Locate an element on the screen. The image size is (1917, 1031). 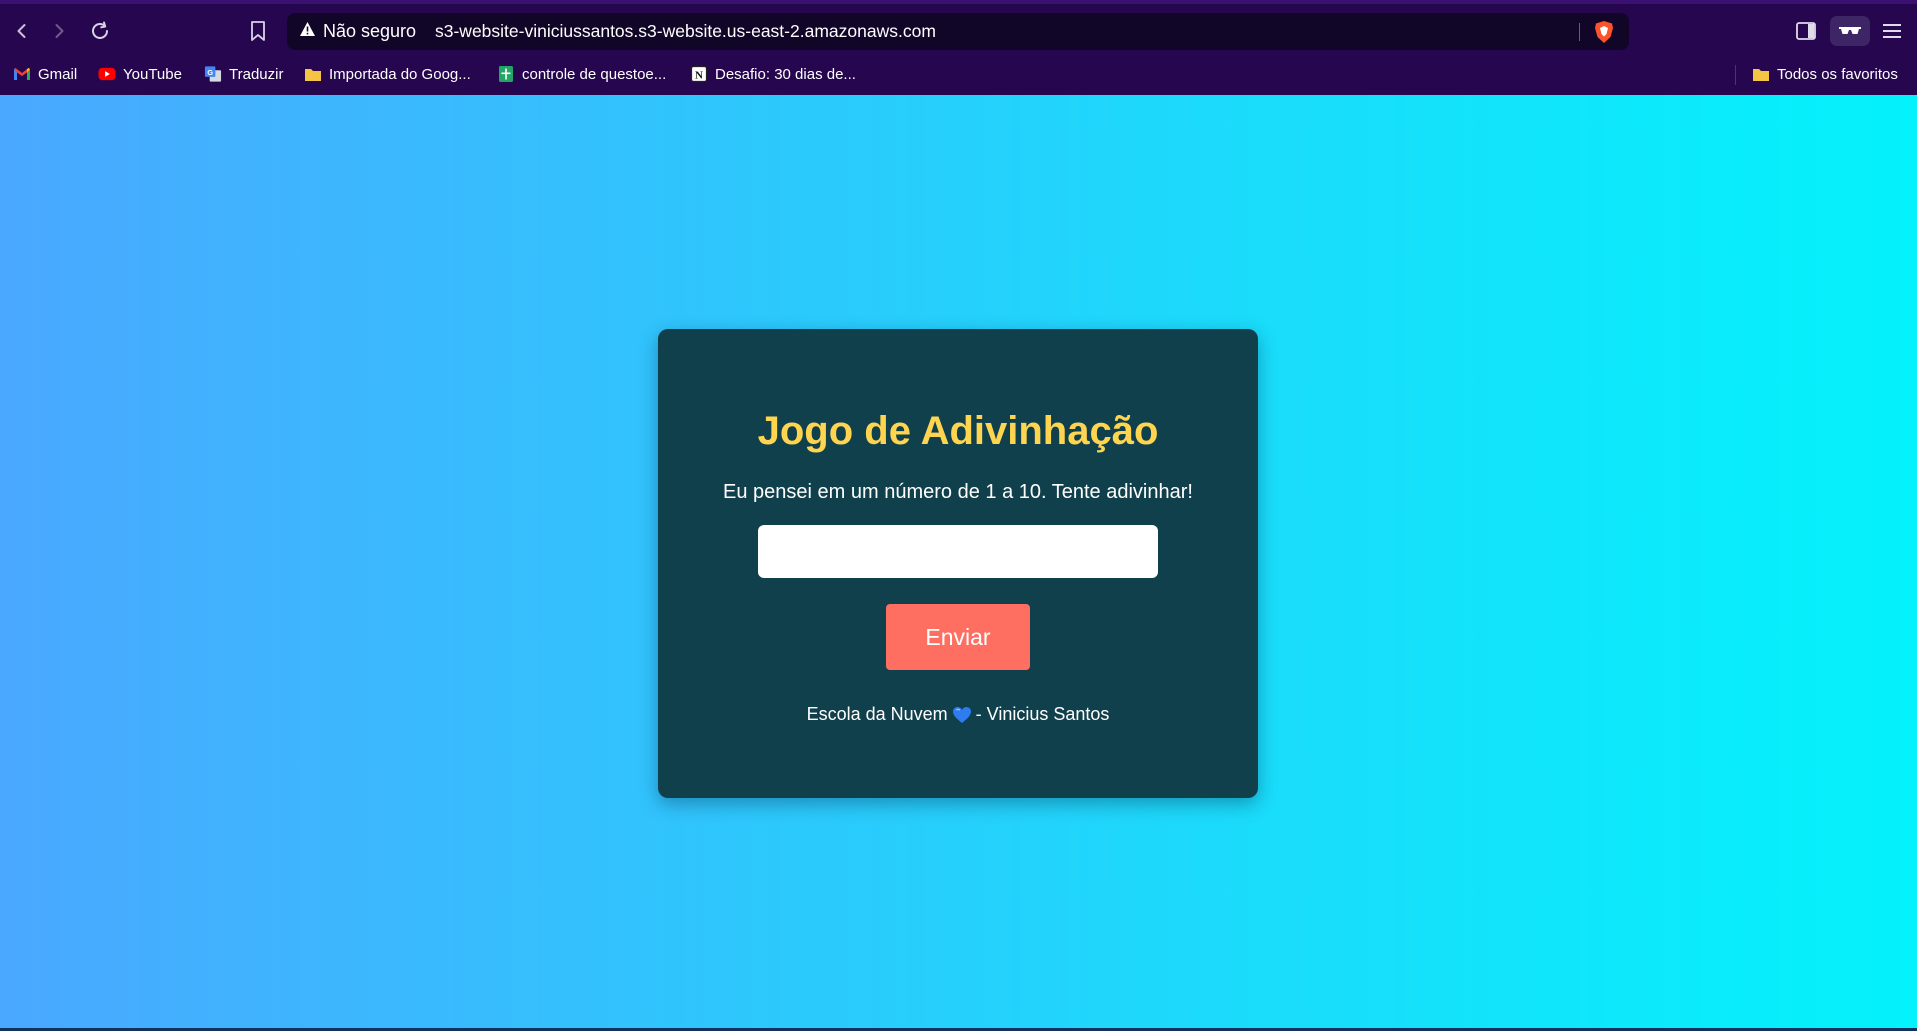
bookmark-label: YouTube is located at coordinates (152, 74).